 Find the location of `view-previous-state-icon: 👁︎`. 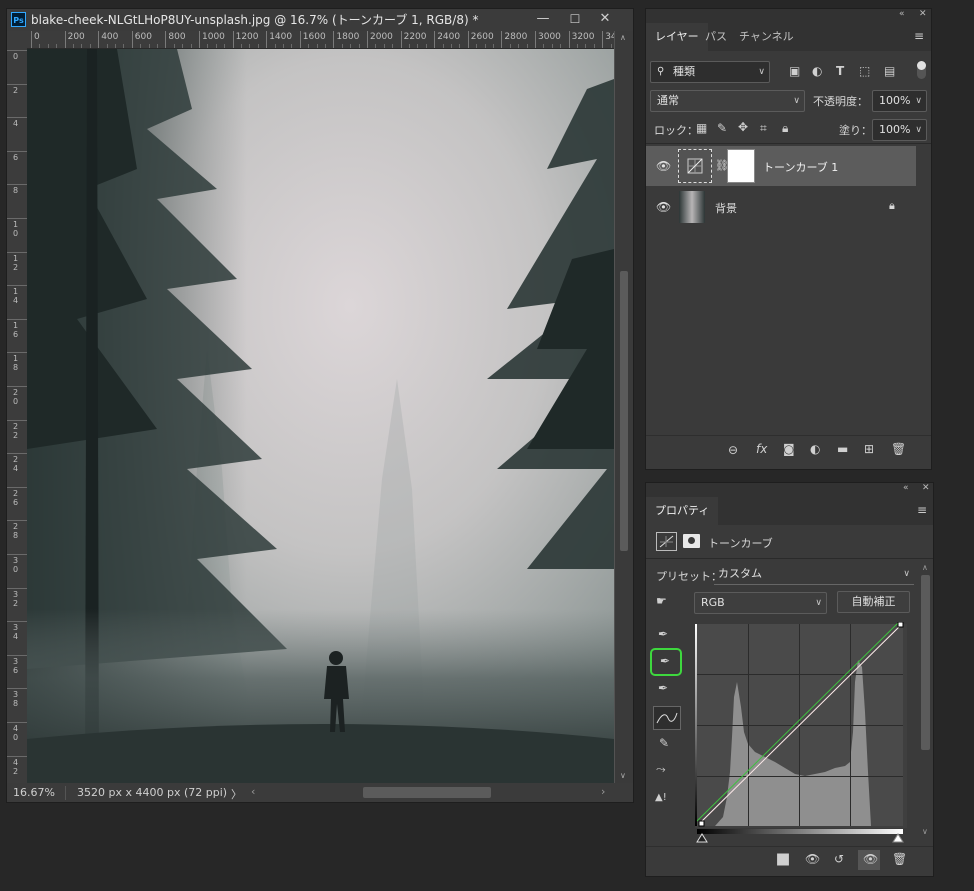

view-previous-state-icon: 👁︎ is located at coordinates (812, 859).